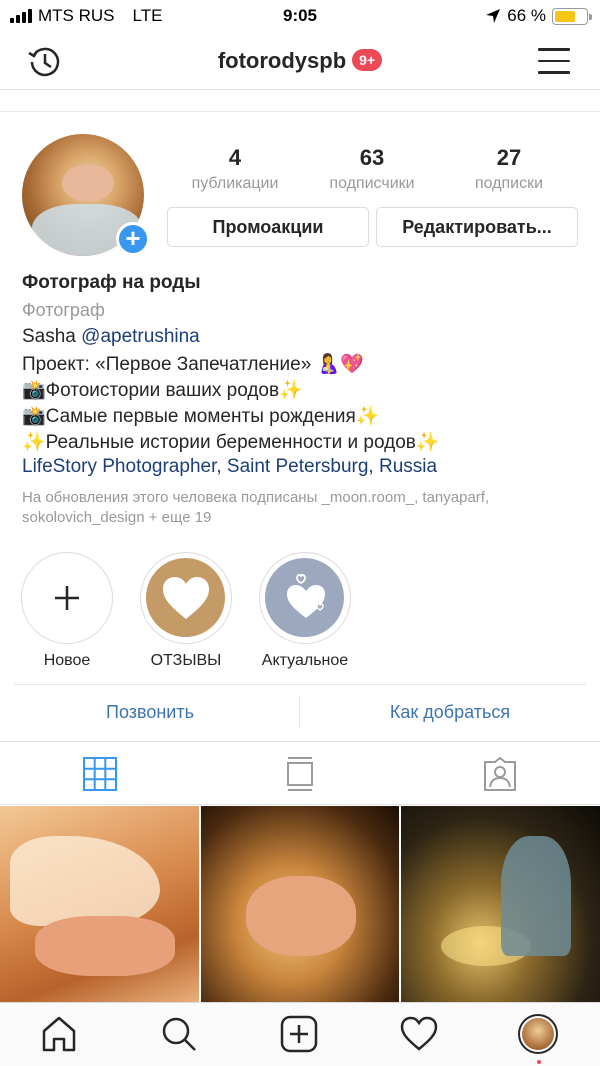  Describe the element at coordinates (302, 339) in the screenshot. I see `bio-line-1: Sasha @apetrushina` at that location.